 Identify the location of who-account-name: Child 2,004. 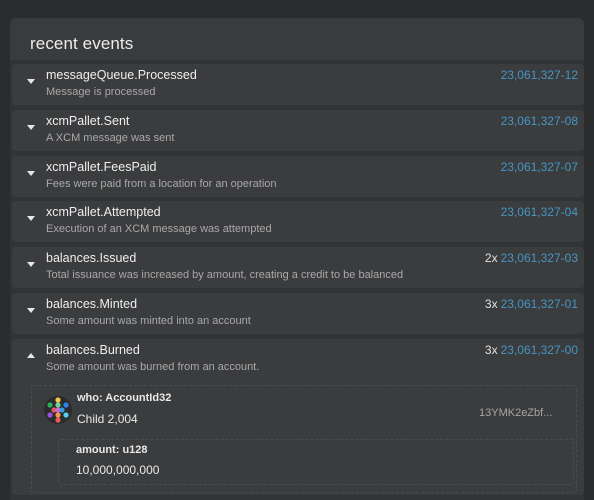
(107, 419).